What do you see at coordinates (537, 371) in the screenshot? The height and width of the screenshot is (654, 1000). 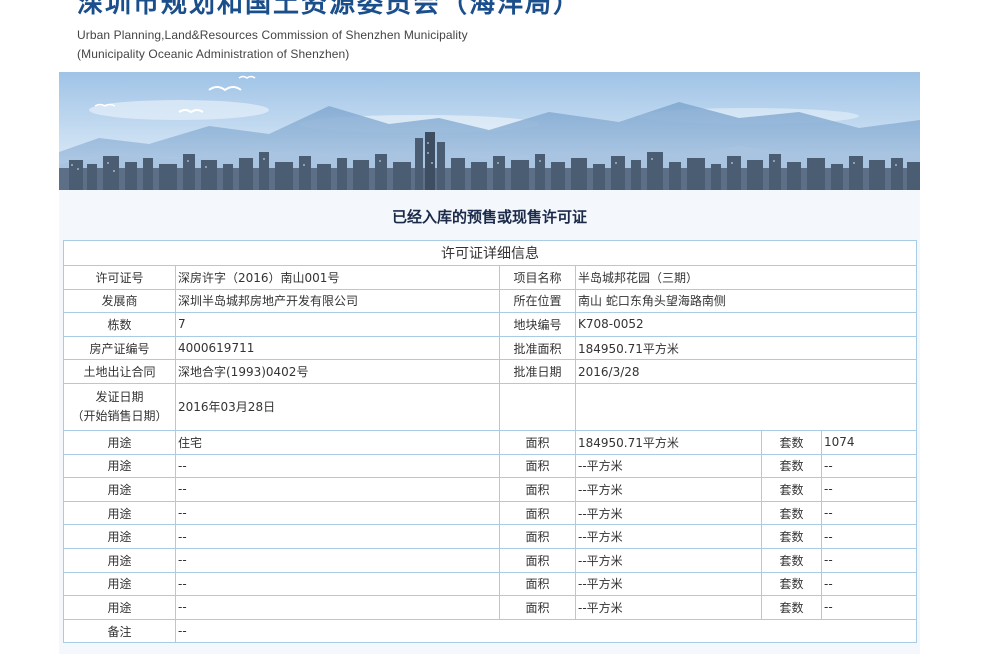 I see `approval-date-label: 批准日期` at bounding box center [537, 371].